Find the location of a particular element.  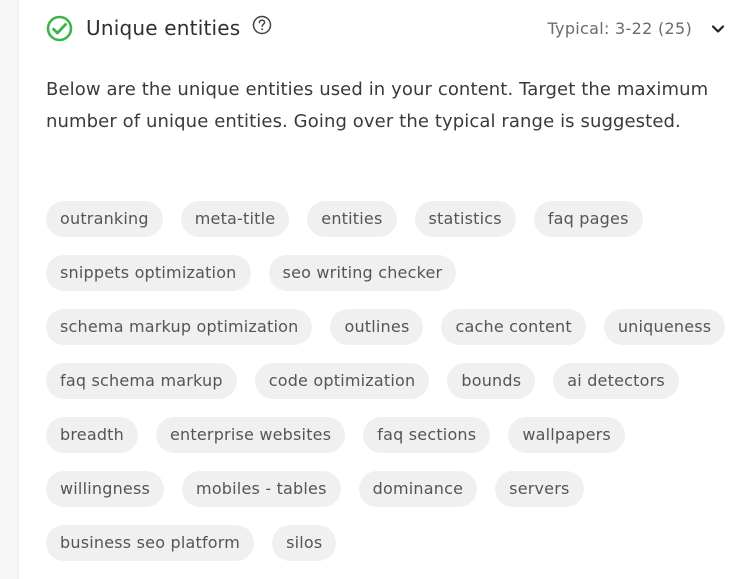

entity-tag: seo writing checker is located at coordinates (362, 273).